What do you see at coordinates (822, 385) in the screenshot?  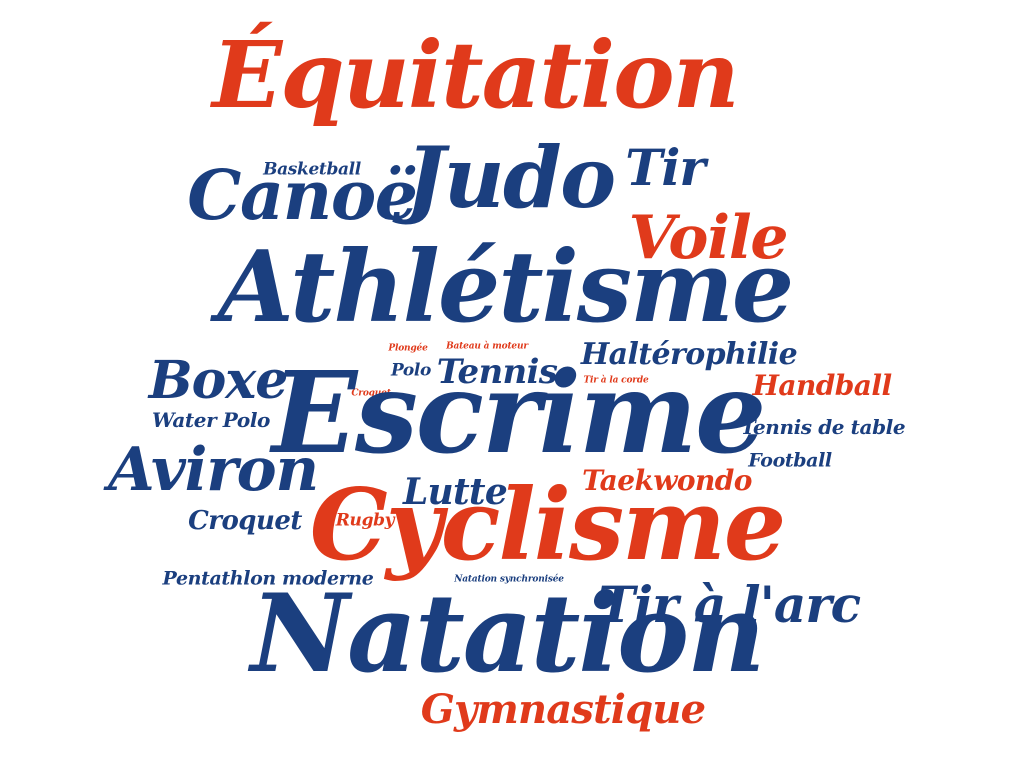 I see `word-handball: Handball` at bounding box center [822, 385].